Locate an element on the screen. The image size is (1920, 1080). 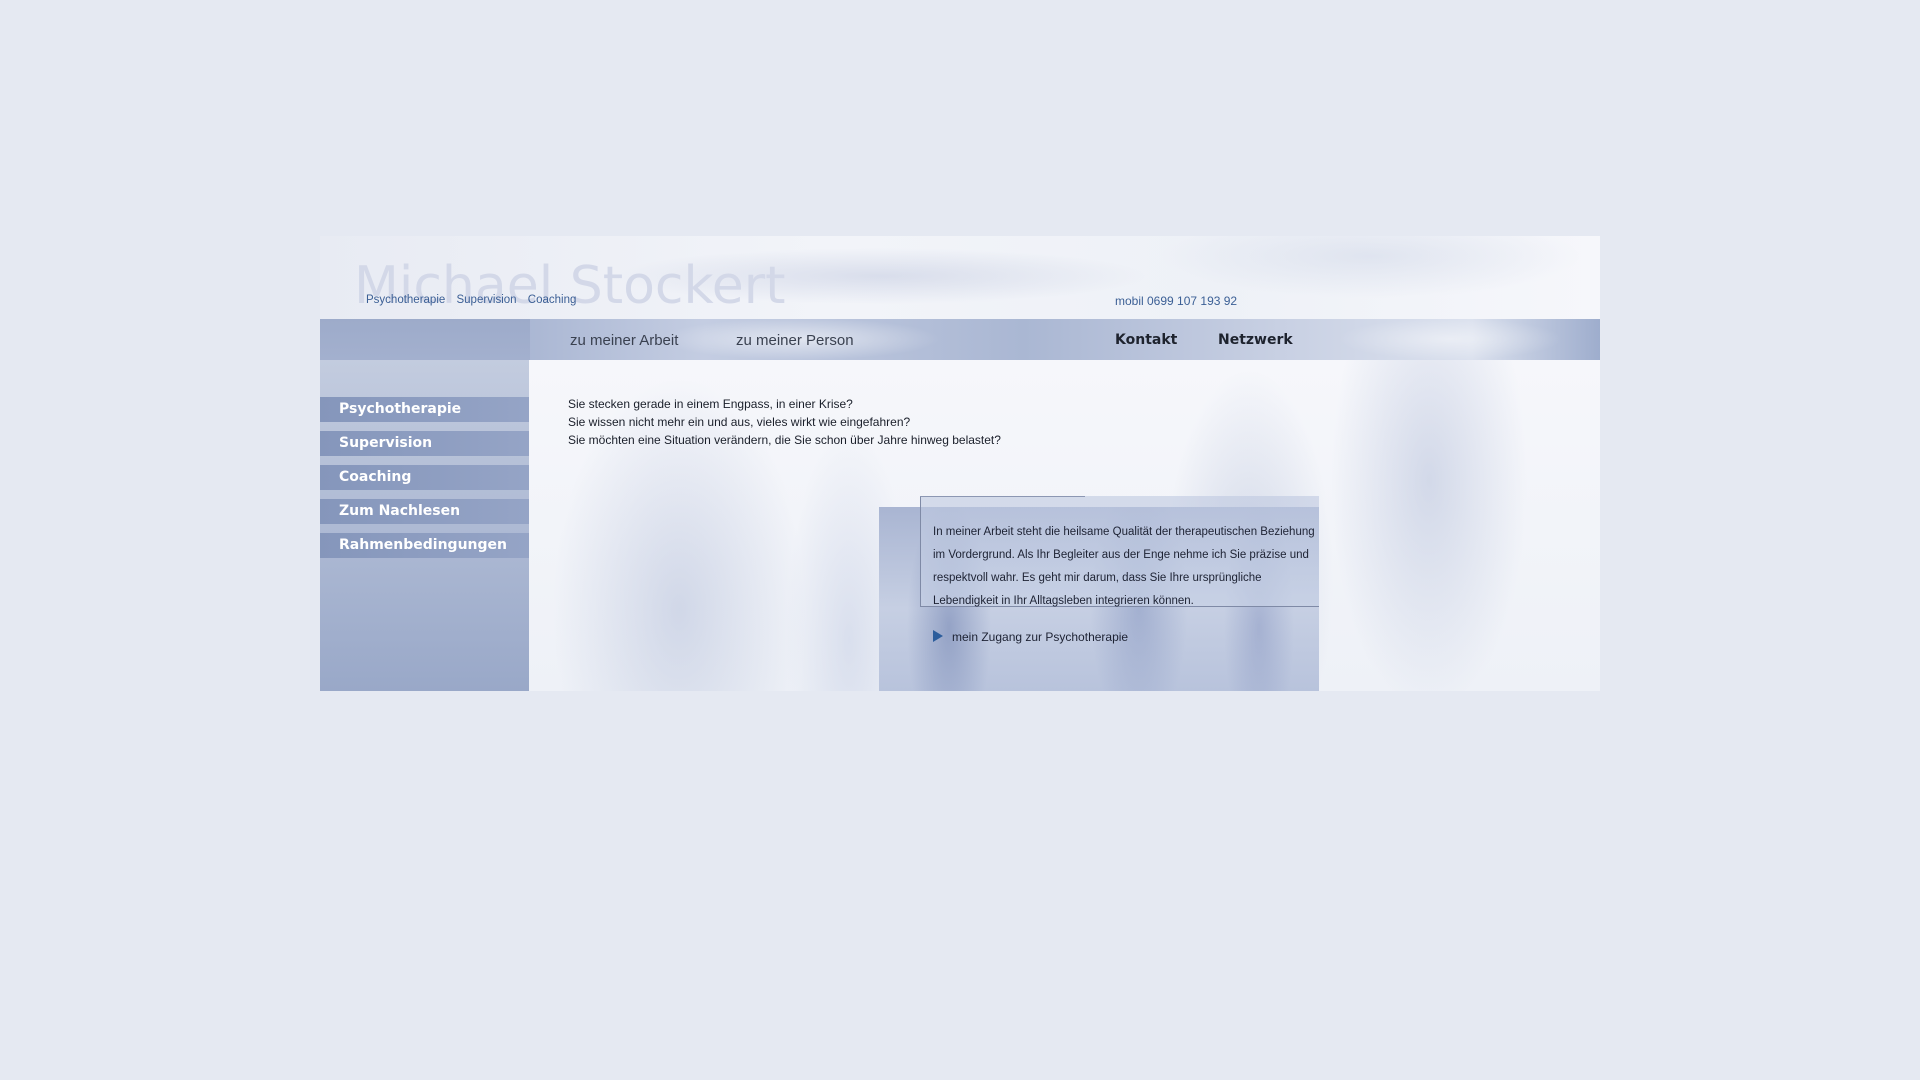
navbar-left-block is located at coordinates (425, 339).